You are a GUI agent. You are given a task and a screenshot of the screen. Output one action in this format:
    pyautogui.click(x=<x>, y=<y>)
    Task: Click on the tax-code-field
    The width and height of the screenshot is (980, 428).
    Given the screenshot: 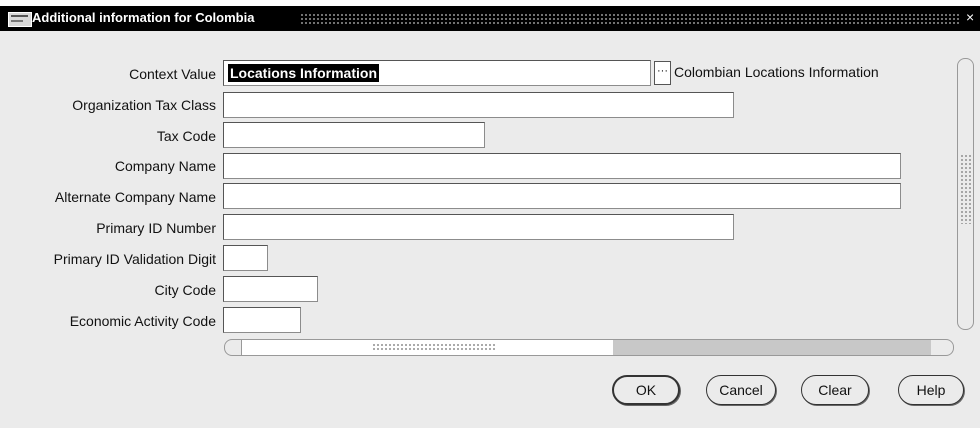 What is the action you would take?
    pyautogui.click(x=354, y=135)
    